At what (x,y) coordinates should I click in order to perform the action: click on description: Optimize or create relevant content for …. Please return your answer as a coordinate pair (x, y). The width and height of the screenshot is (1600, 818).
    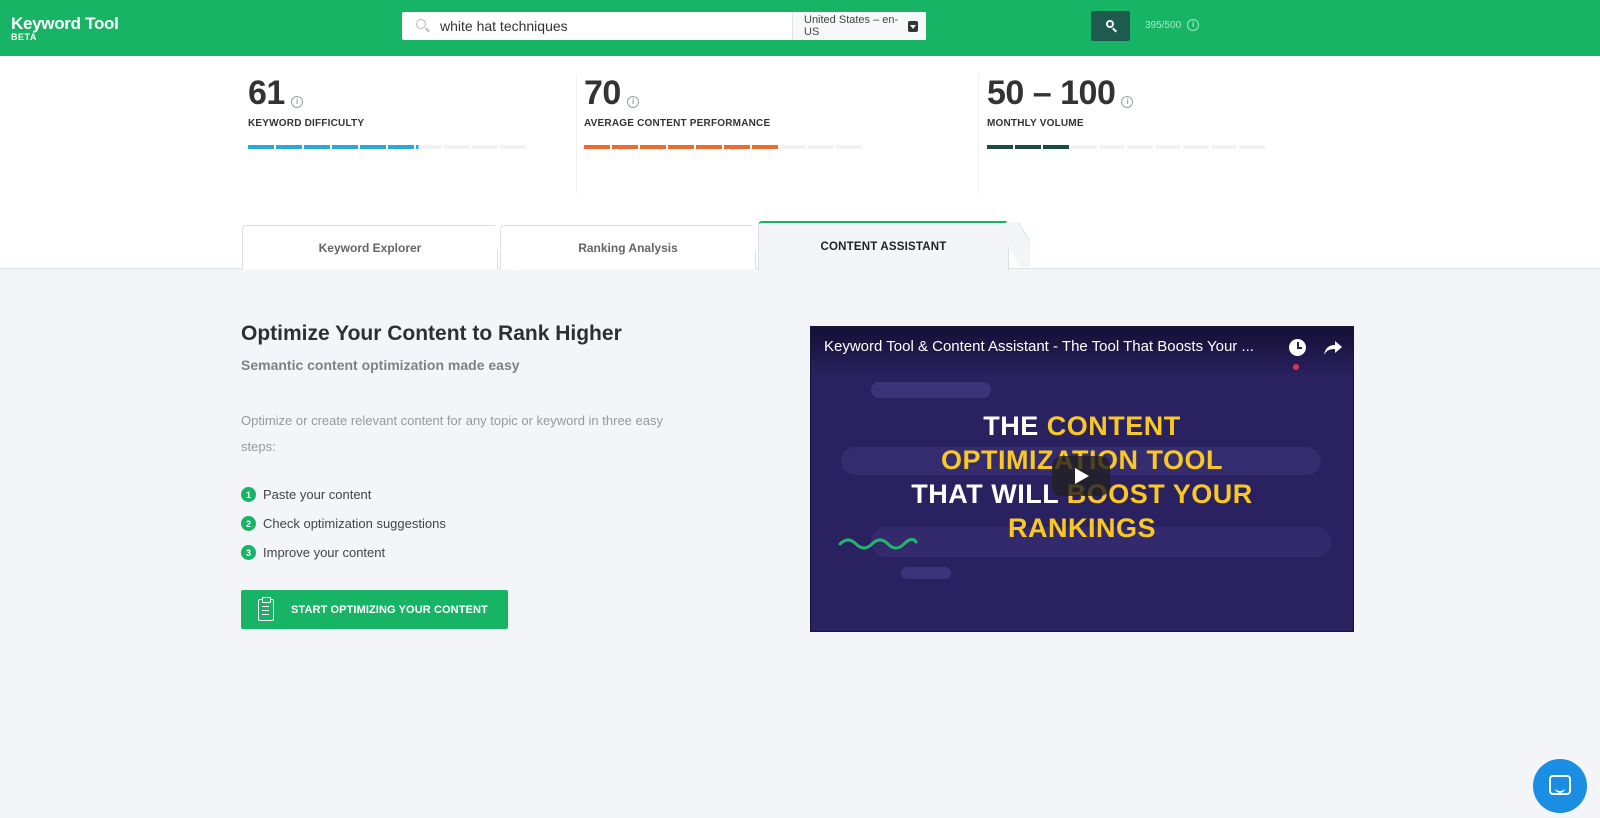
    Looking at the image, I should click on (452, 433).